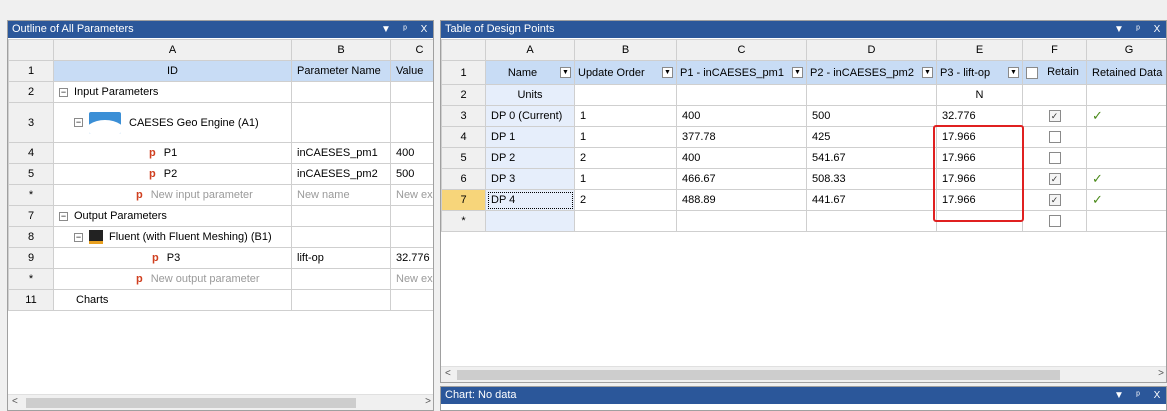 The image size is (1167, 411). What do you see at coordinates (1126, 50) in the screenshot?
I see `col-letter-g: G` at bounding box center [1126, 50].